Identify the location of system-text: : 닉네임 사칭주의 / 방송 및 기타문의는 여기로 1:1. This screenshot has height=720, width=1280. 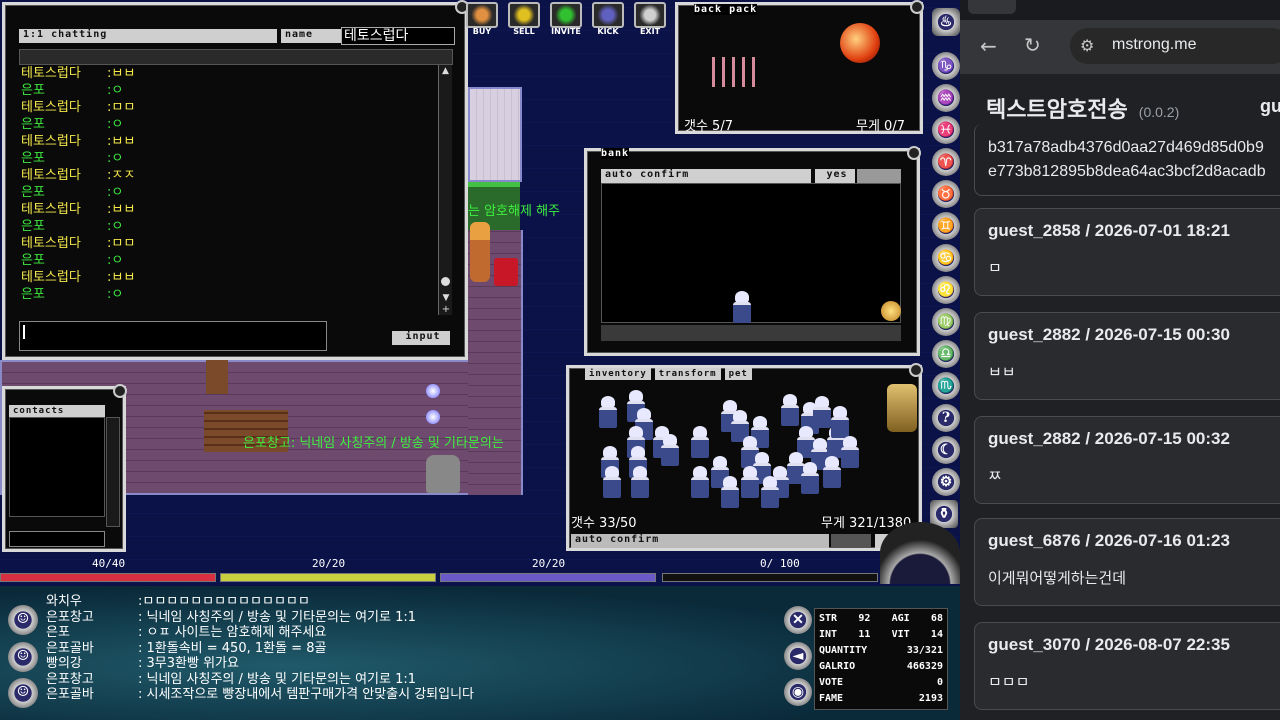
(277, 679).